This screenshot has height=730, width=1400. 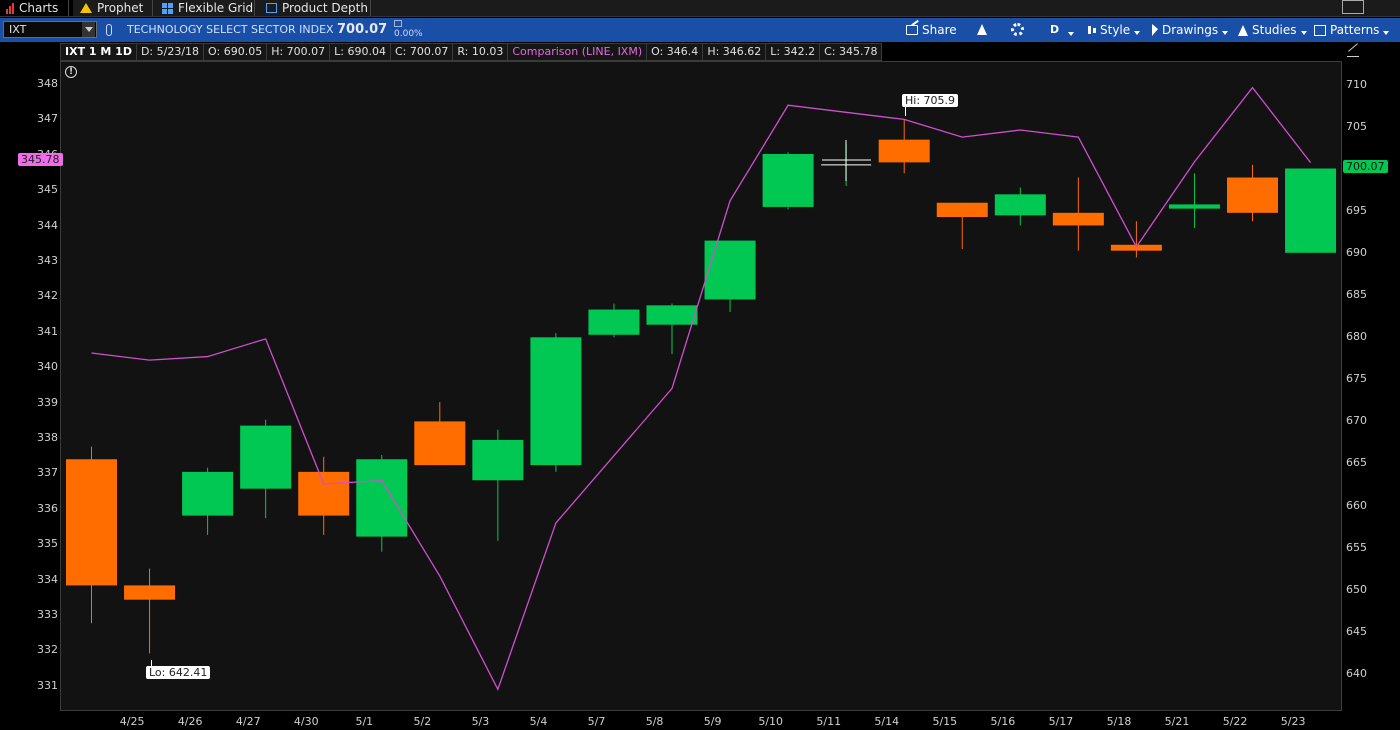 I want to click on low-label: Lo: 642.41, so click(x=178, y=672).